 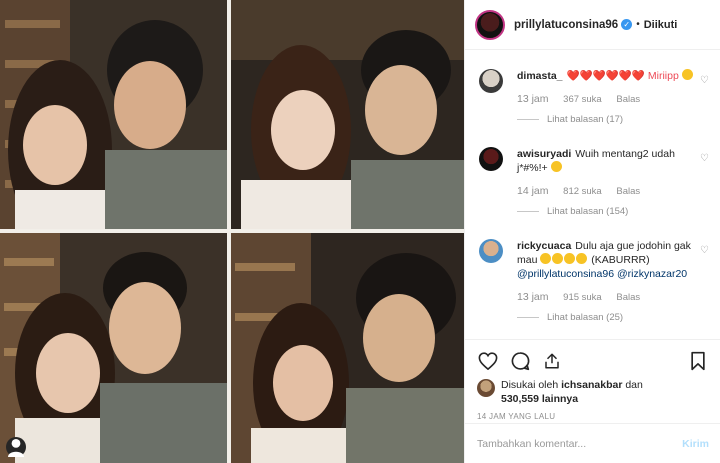 I want to click on commenter-username: rickycuaca, so click(x=544, y=246).